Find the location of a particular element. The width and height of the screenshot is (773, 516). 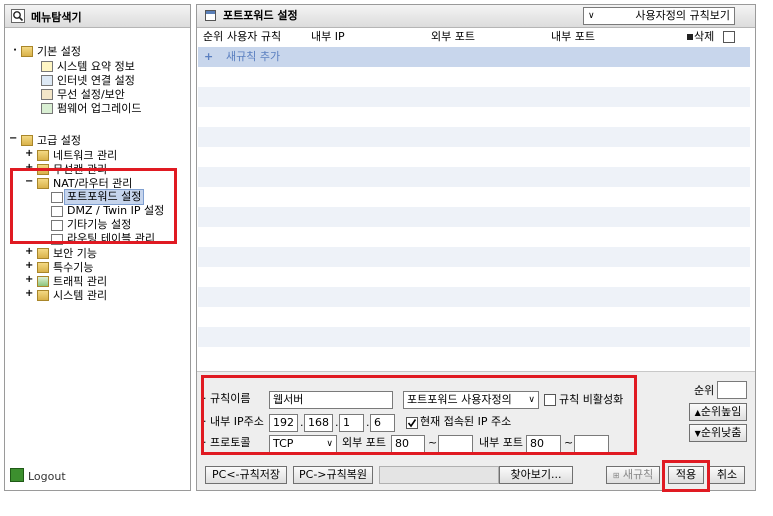

rank-up-button: ▲순위높임 is located at coordinates (718, 412).